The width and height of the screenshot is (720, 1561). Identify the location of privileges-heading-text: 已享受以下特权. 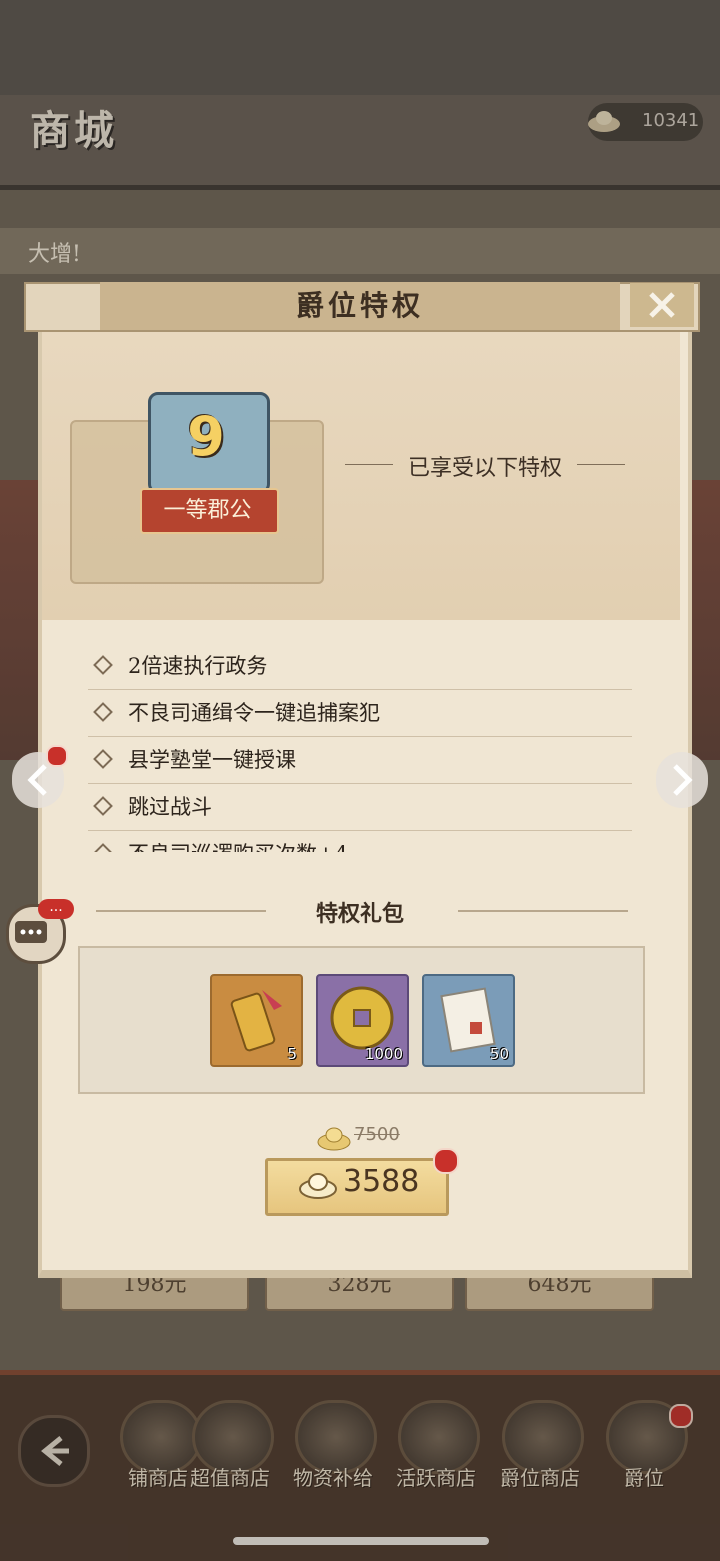
(484, 468).